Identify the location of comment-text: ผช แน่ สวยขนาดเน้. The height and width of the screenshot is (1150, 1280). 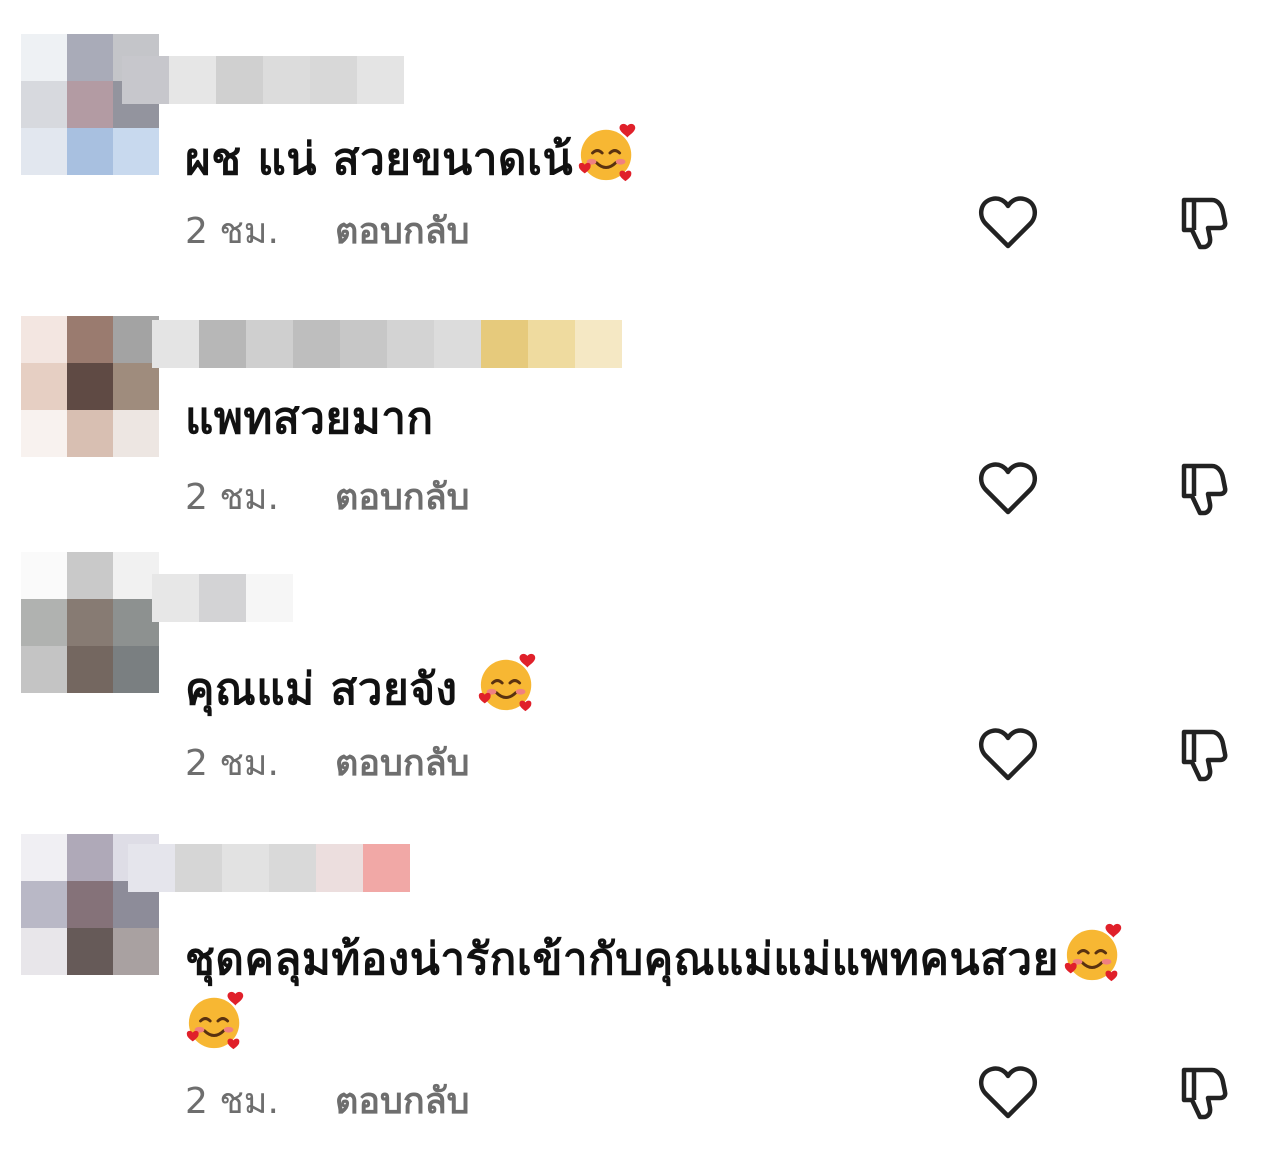
(412, 157).